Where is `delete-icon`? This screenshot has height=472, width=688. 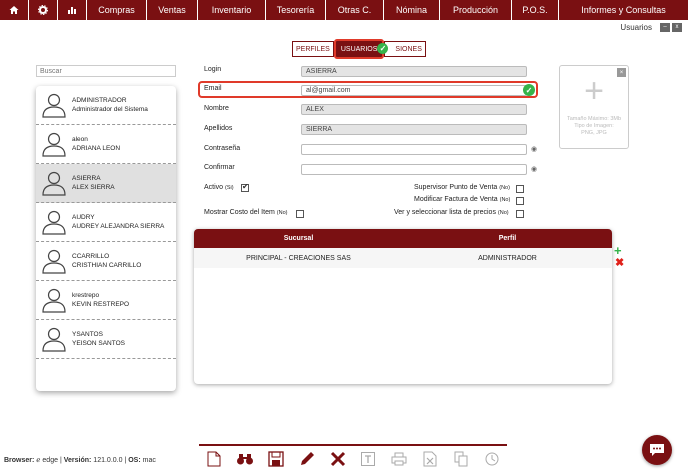 delete-icon is located at coordinates (338, 459).